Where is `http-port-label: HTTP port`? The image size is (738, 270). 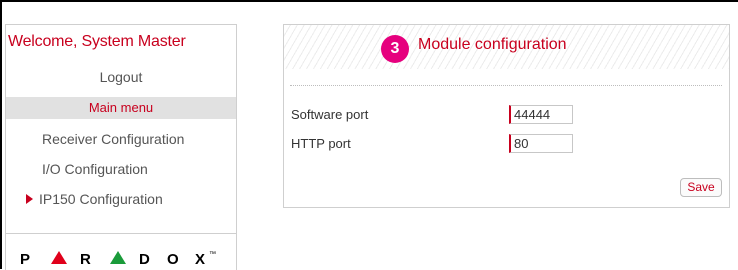
http-port-label: HTTP port is located at coordinates (321, 143).